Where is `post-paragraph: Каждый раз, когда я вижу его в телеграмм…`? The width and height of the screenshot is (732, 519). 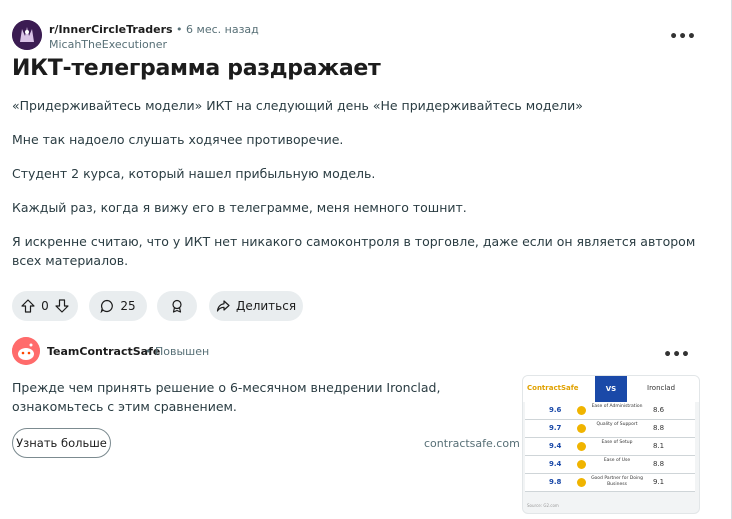 post-paragraph: Каждый раз, когда я вижу его в телеграмм… is located at coordinates (239, 207).